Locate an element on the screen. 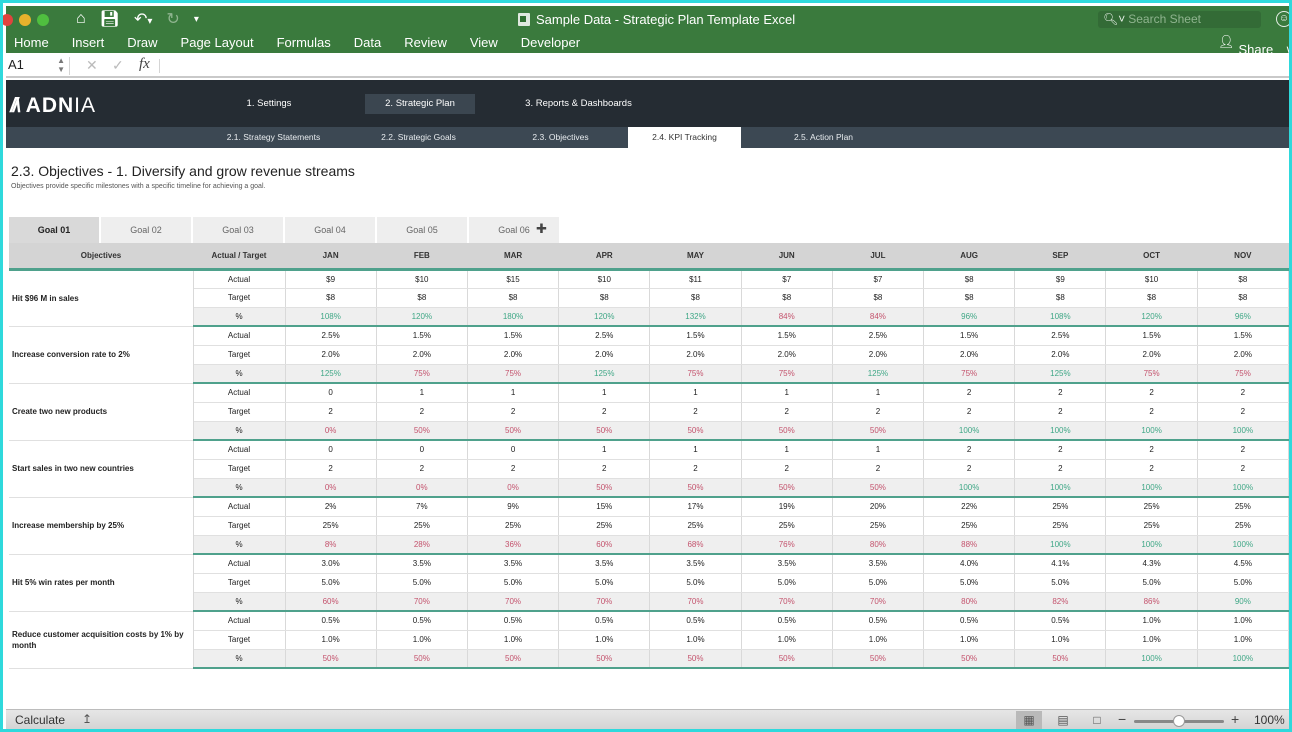 The image size is (1292, 732). pct-cell: 36% is located at coordinates (513, 545).